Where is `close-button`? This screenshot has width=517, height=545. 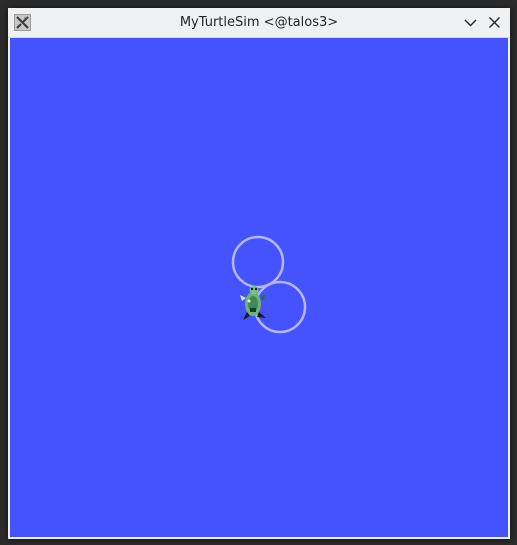 close-button is located at coordinates (494, 22).